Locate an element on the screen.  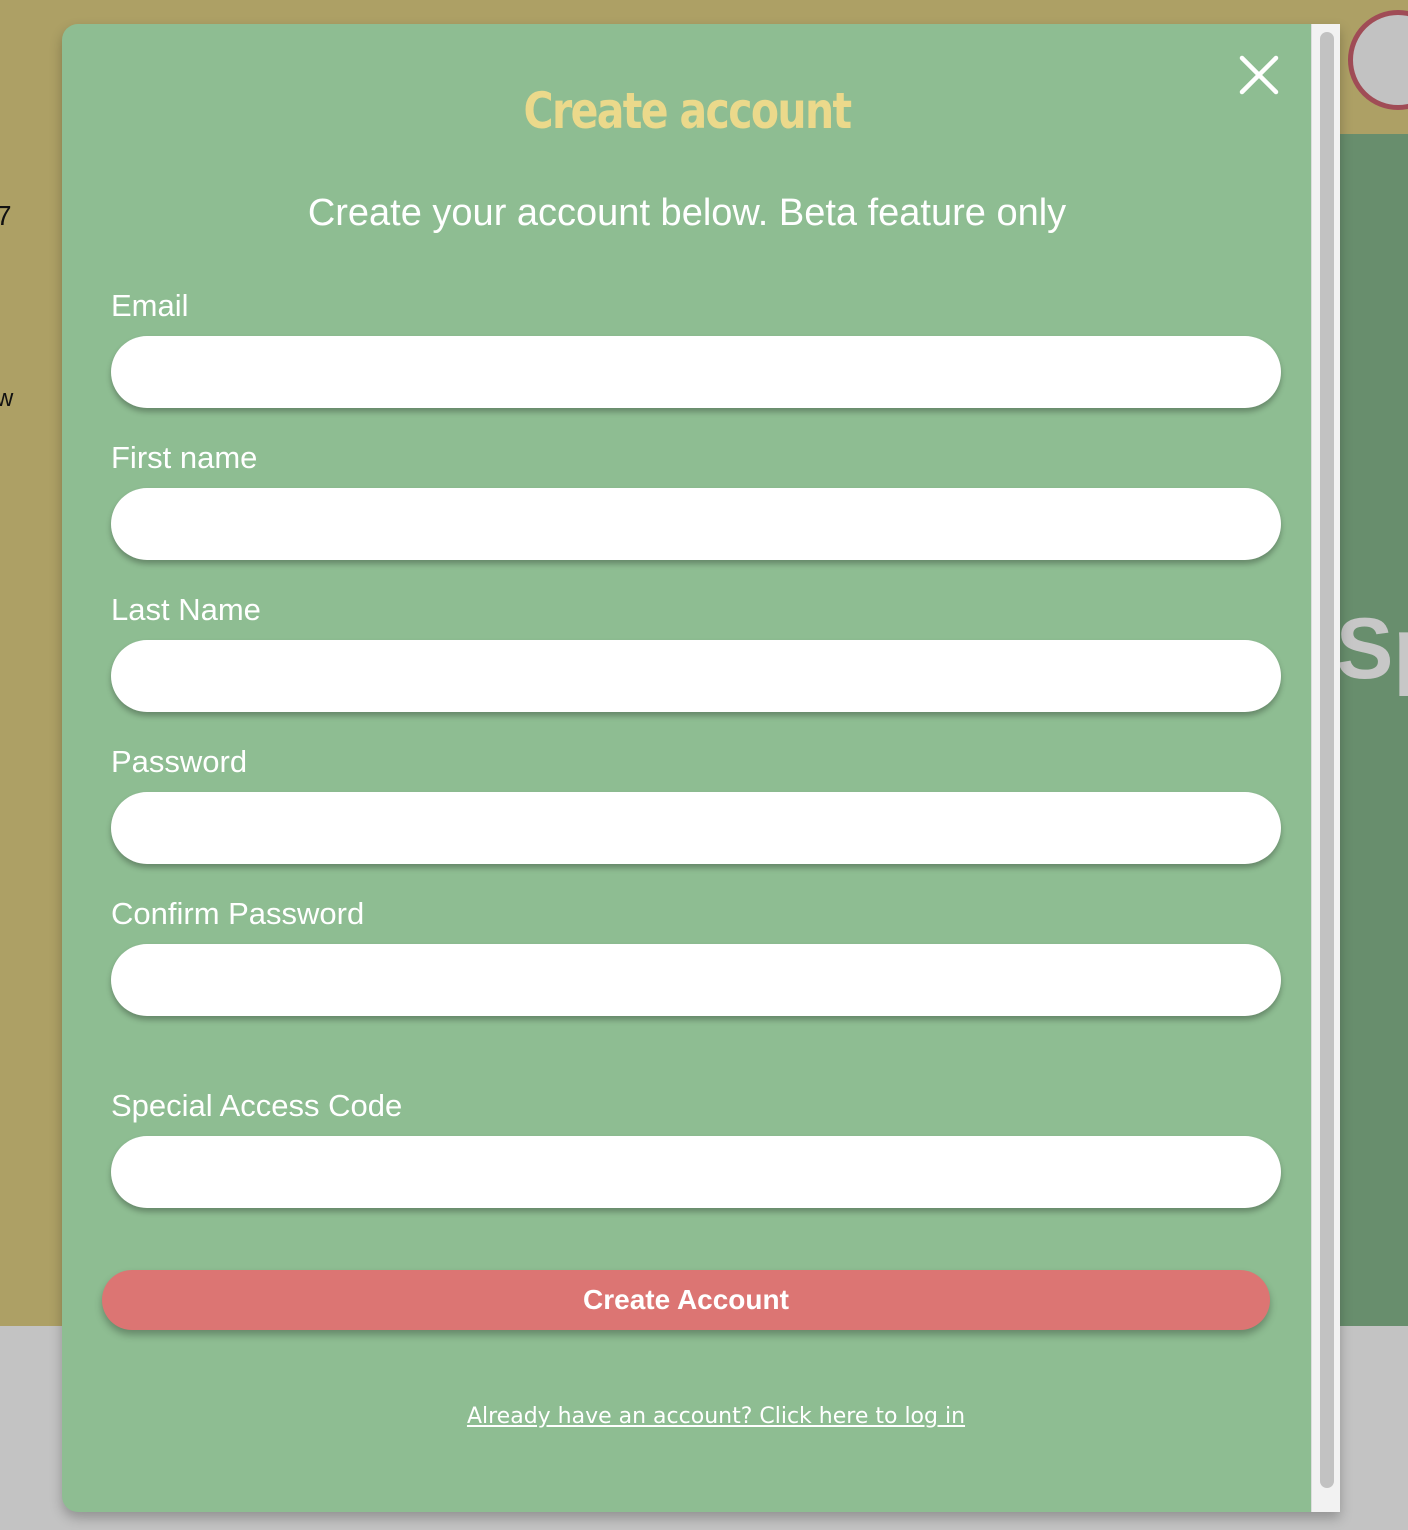
create-account-button: Create Account is located at coordinates (686, 1300).